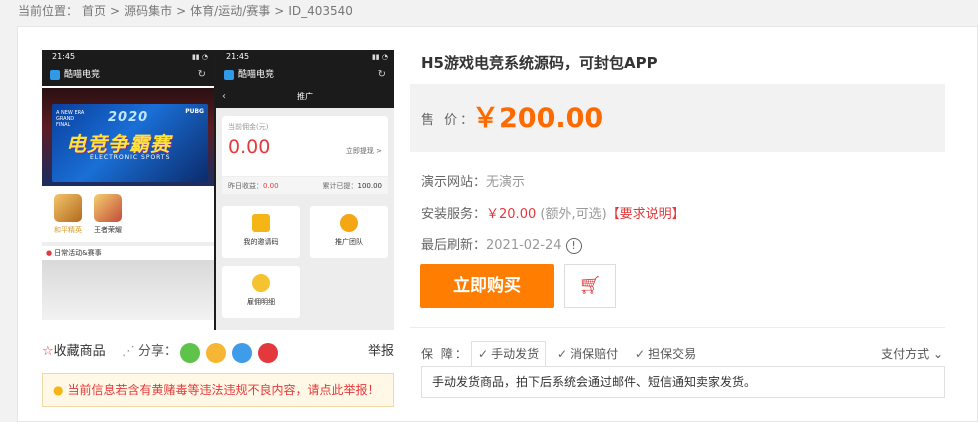 This screenshot has height=422, width=978. I want to click on tab-manual-delivery: ✓ 手动发货, so click(509, 353).